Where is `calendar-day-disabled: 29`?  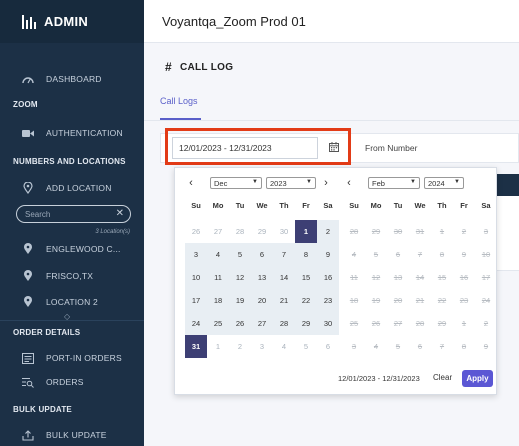
calendar-day-disabled: 29 is located at coordinates (442, 323).